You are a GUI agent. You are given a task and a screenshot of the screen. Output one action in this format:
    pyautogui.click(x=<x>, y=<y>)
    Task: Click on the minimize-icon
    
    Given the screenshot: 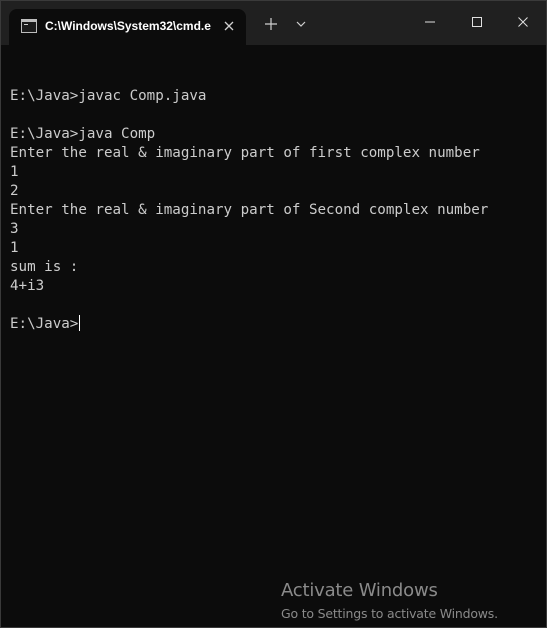 What is the action you would take?
    pyautogui.click(x=430, y=22)
    